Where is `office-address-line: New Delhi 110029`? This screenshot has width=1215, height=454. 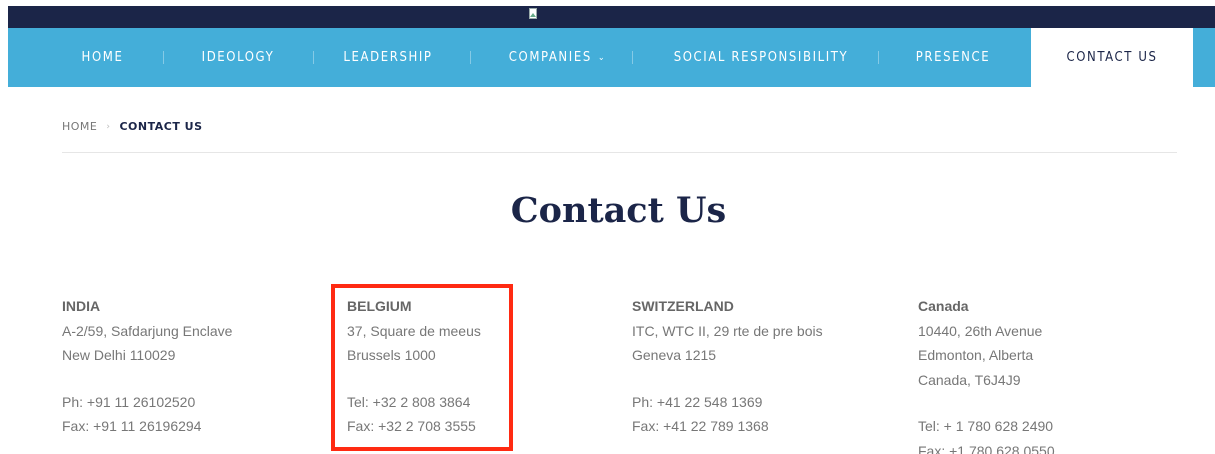
office-address-line: New Delhi 110029 is located at coordinates (119, 355).